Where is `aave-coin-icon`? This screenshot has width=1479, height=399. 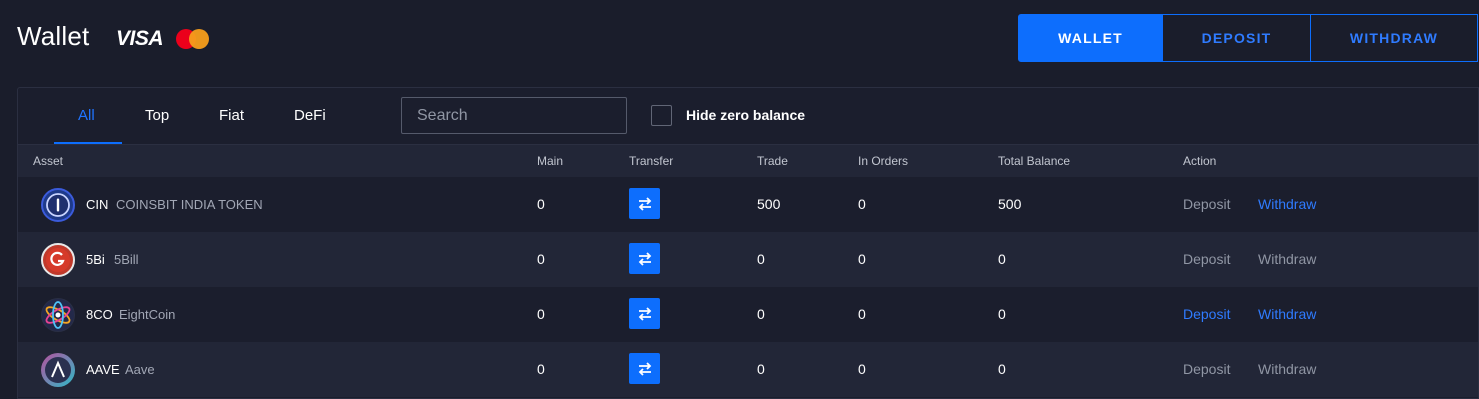
aave-coin-icon is located at coordinates (58, 370).